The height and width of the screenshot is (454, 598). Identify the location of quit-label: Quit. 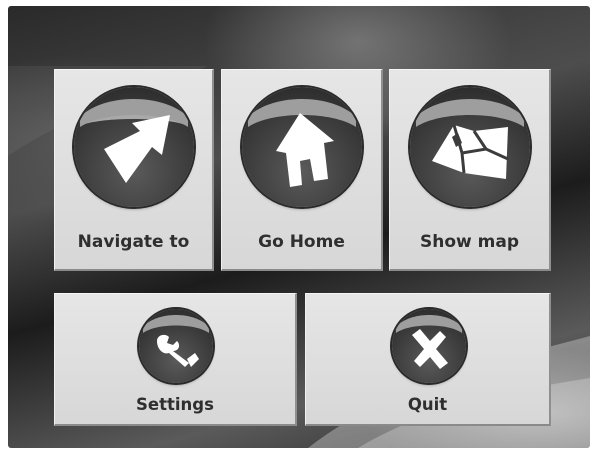
(427, 404).